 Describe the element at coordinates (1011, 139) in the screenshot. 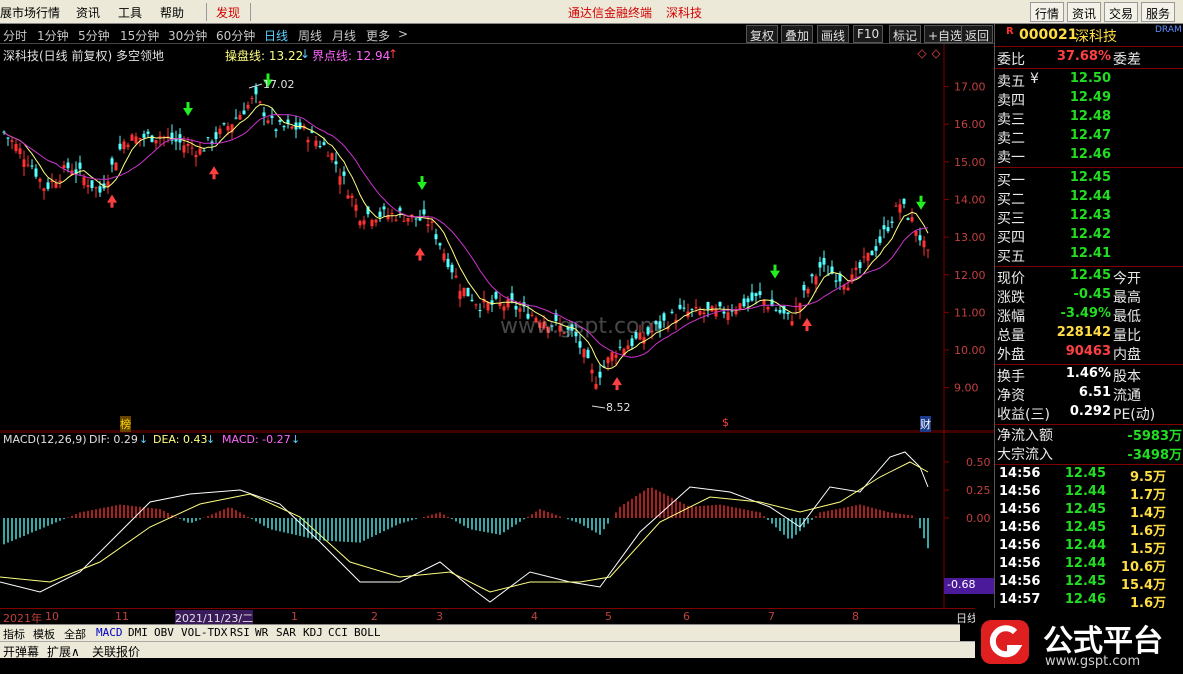

I see `sell-label: 卖二` at that location.